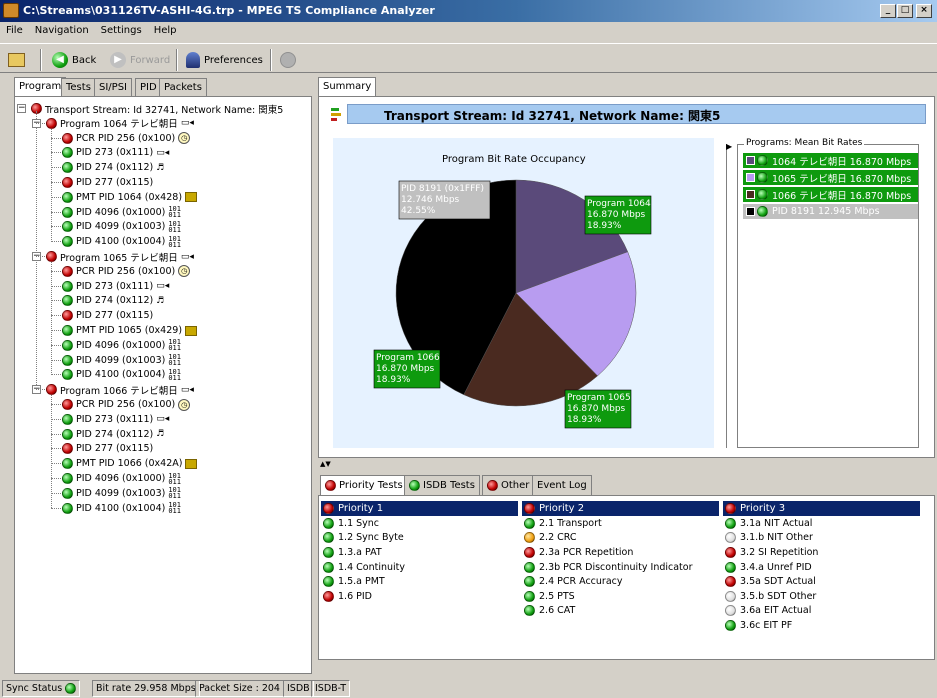 The width and height of the screenshot is (937, 698). Describe the element at coordinates (419, 552) in the screenshot. I see `test-item: 1.3.a PAT` at that location.